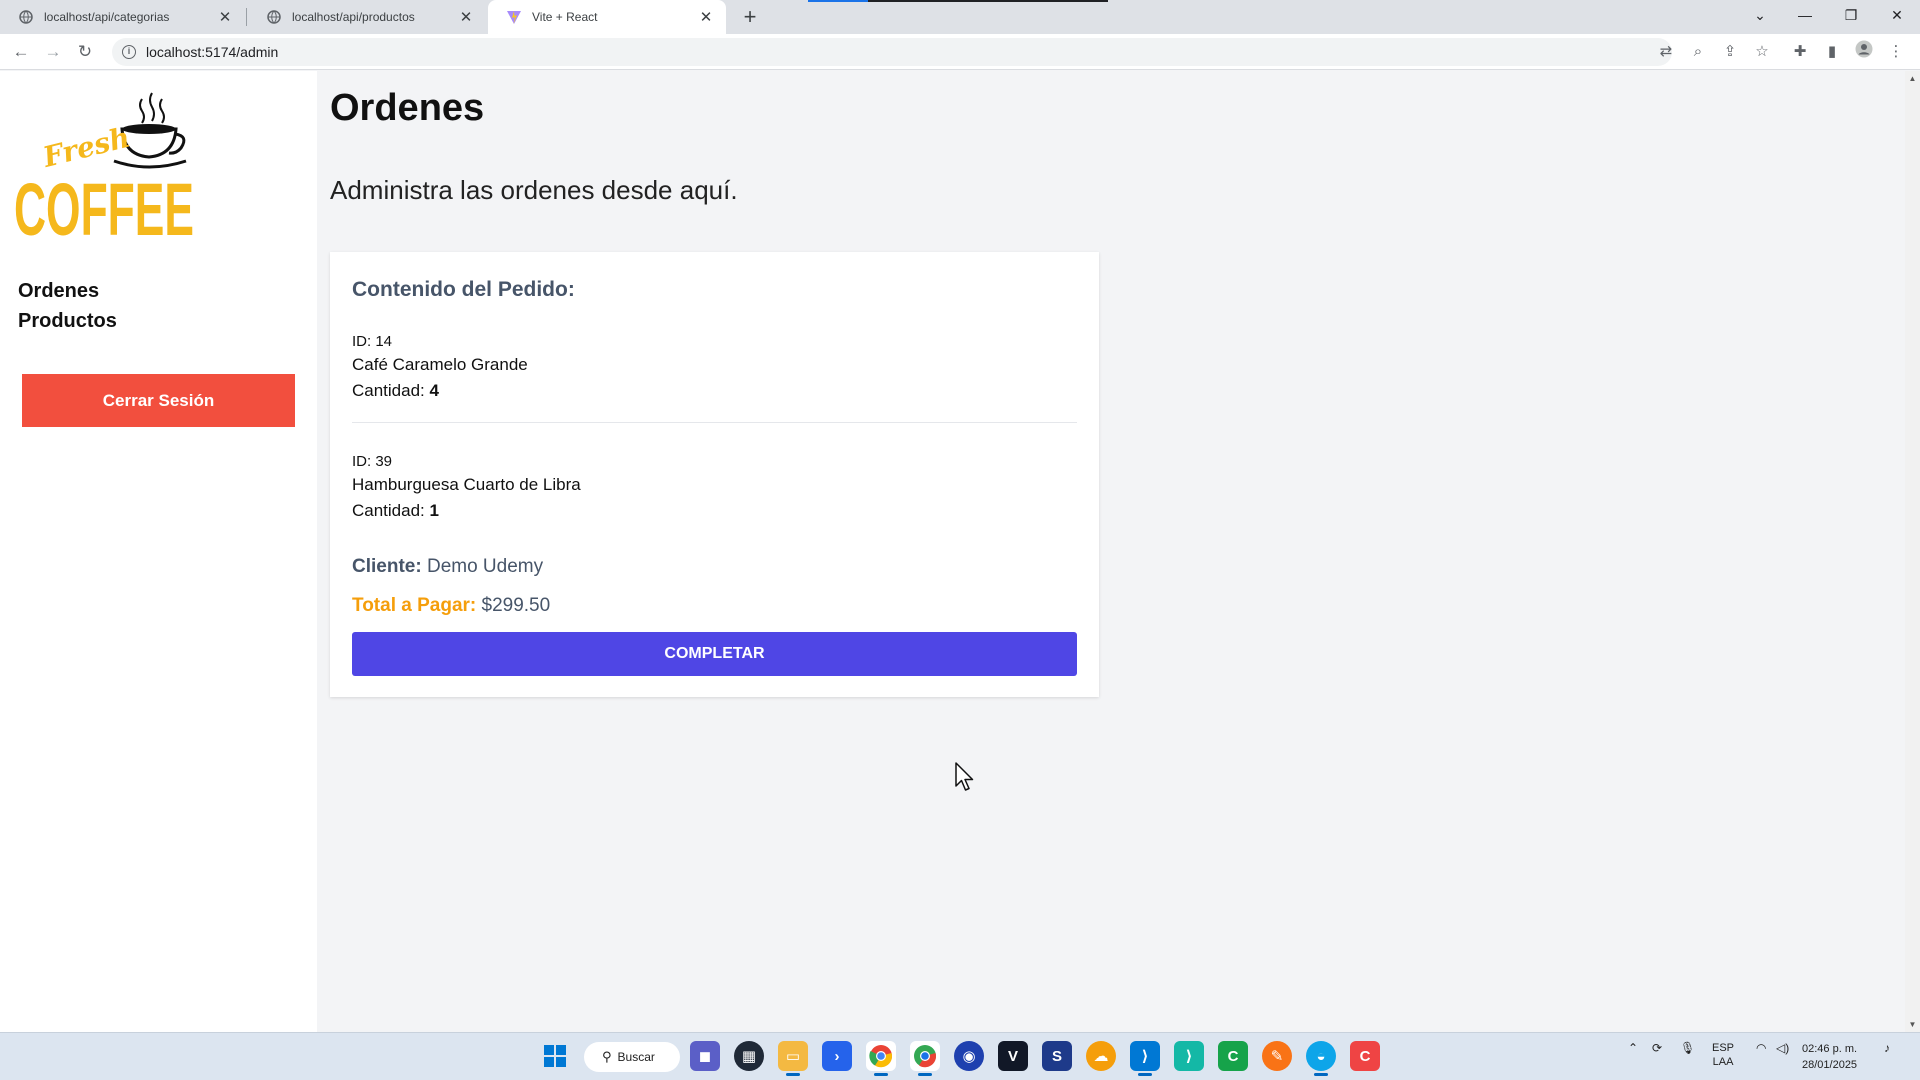 This screenshot has height=1080, width=1920. What do you see at coordinates (555, 1056) in the screenshot?
I see `windows-start-icon` at bounding box center [555, 1056].